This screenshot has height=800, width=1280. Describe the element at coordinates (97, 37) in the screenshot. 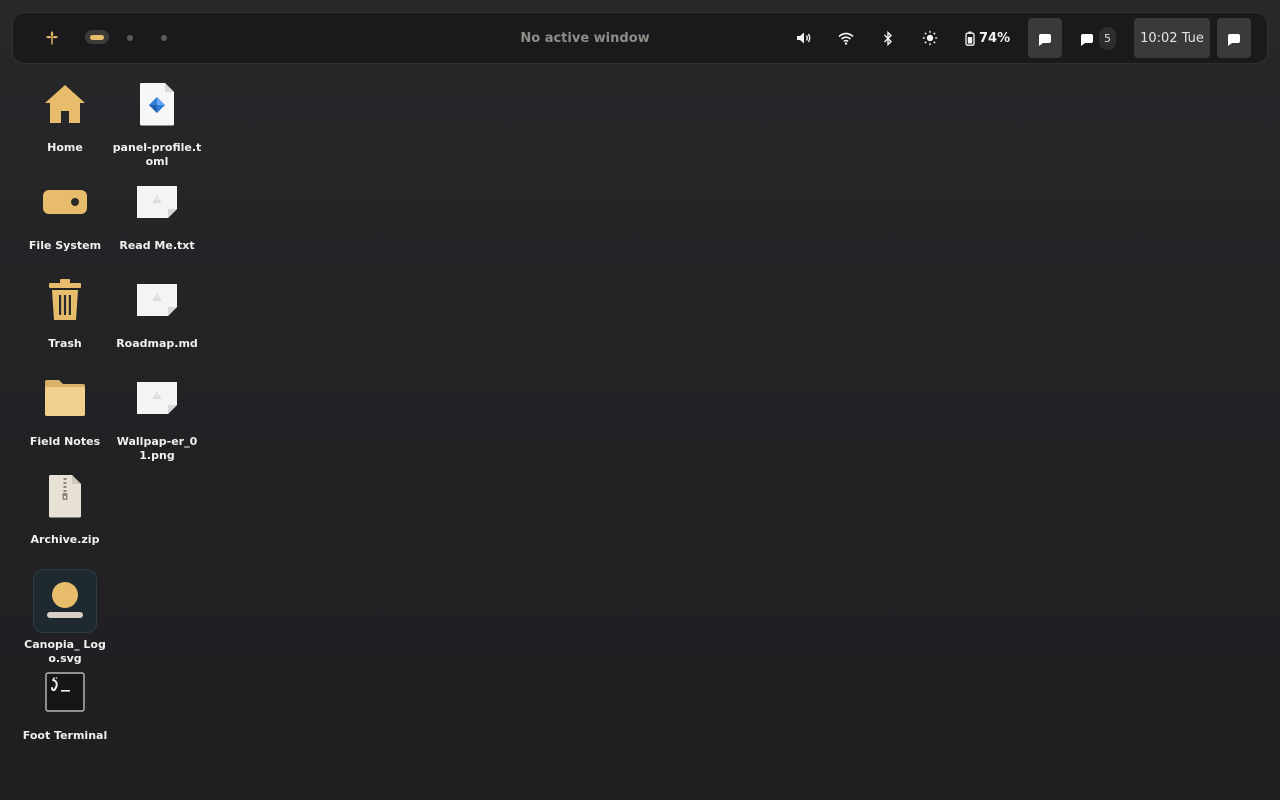

I see `workspace-1-active` at that location.